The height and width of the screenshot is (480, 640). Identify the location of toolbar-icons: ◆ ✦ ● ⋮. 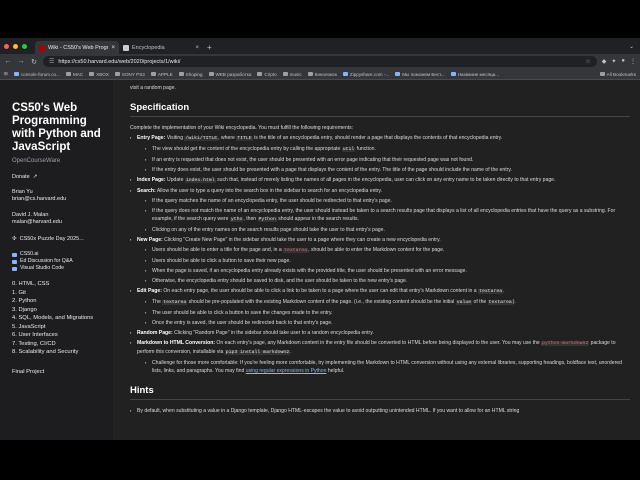
(619, 61).